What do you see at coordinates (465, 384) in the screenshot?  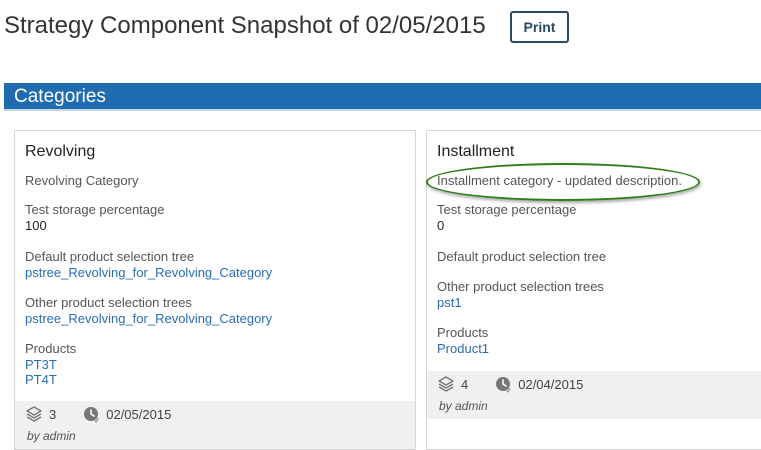 I see `version-count: 4` at bounding box center [465, 384].